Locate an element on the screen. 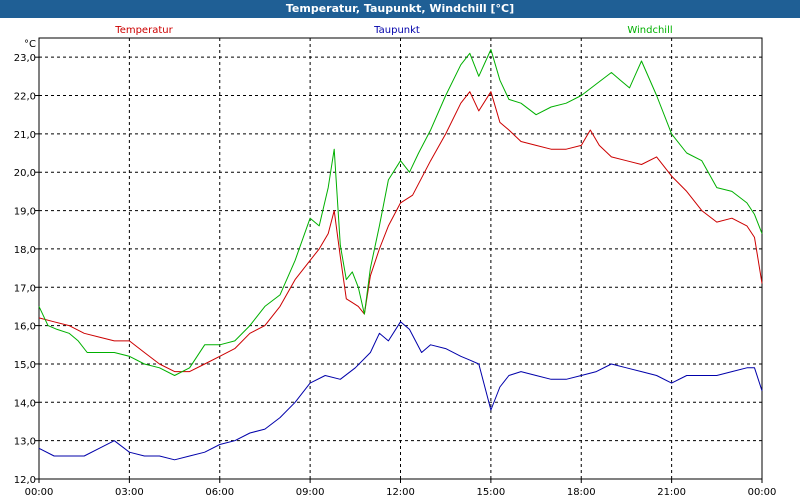 The image size is (800, 500). y-tick-label: 13,0 is located at coordinates (25, 442).